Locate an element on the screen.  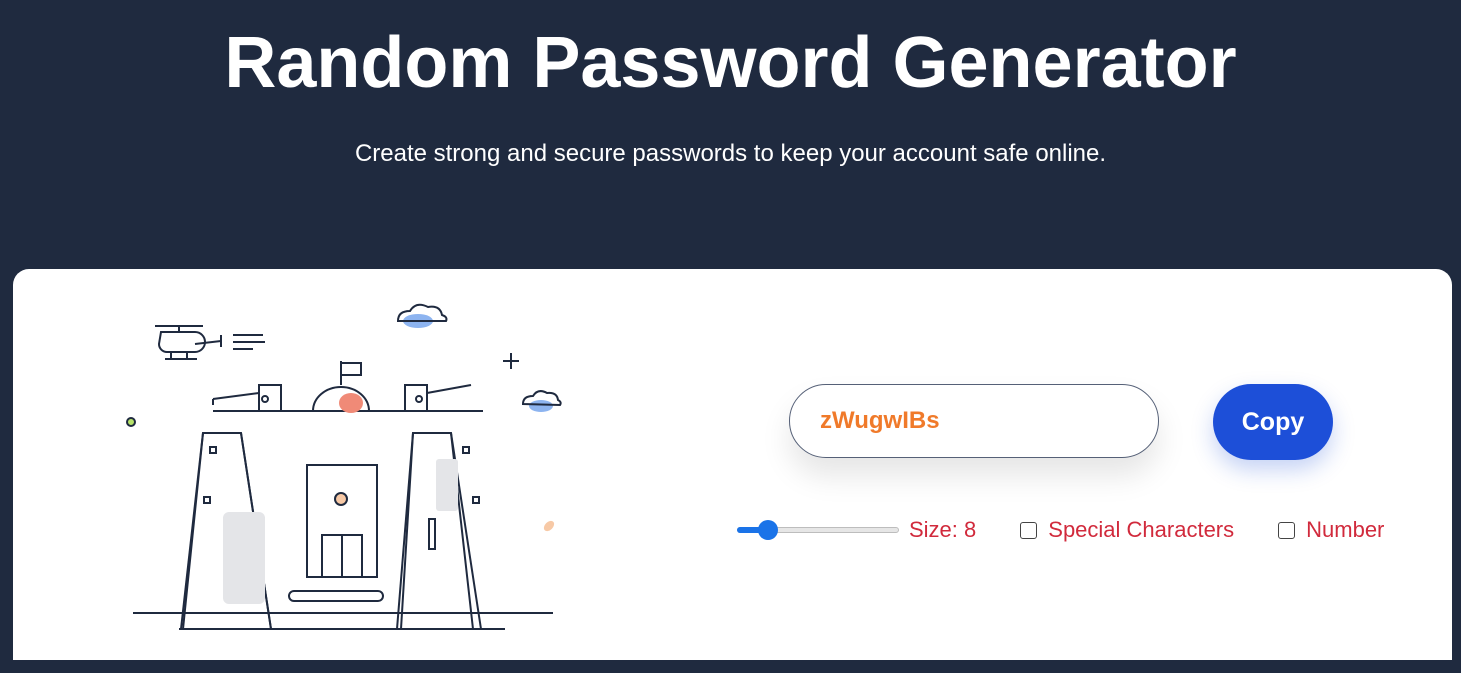
slider-thumb is located at coordinates (767, 530).